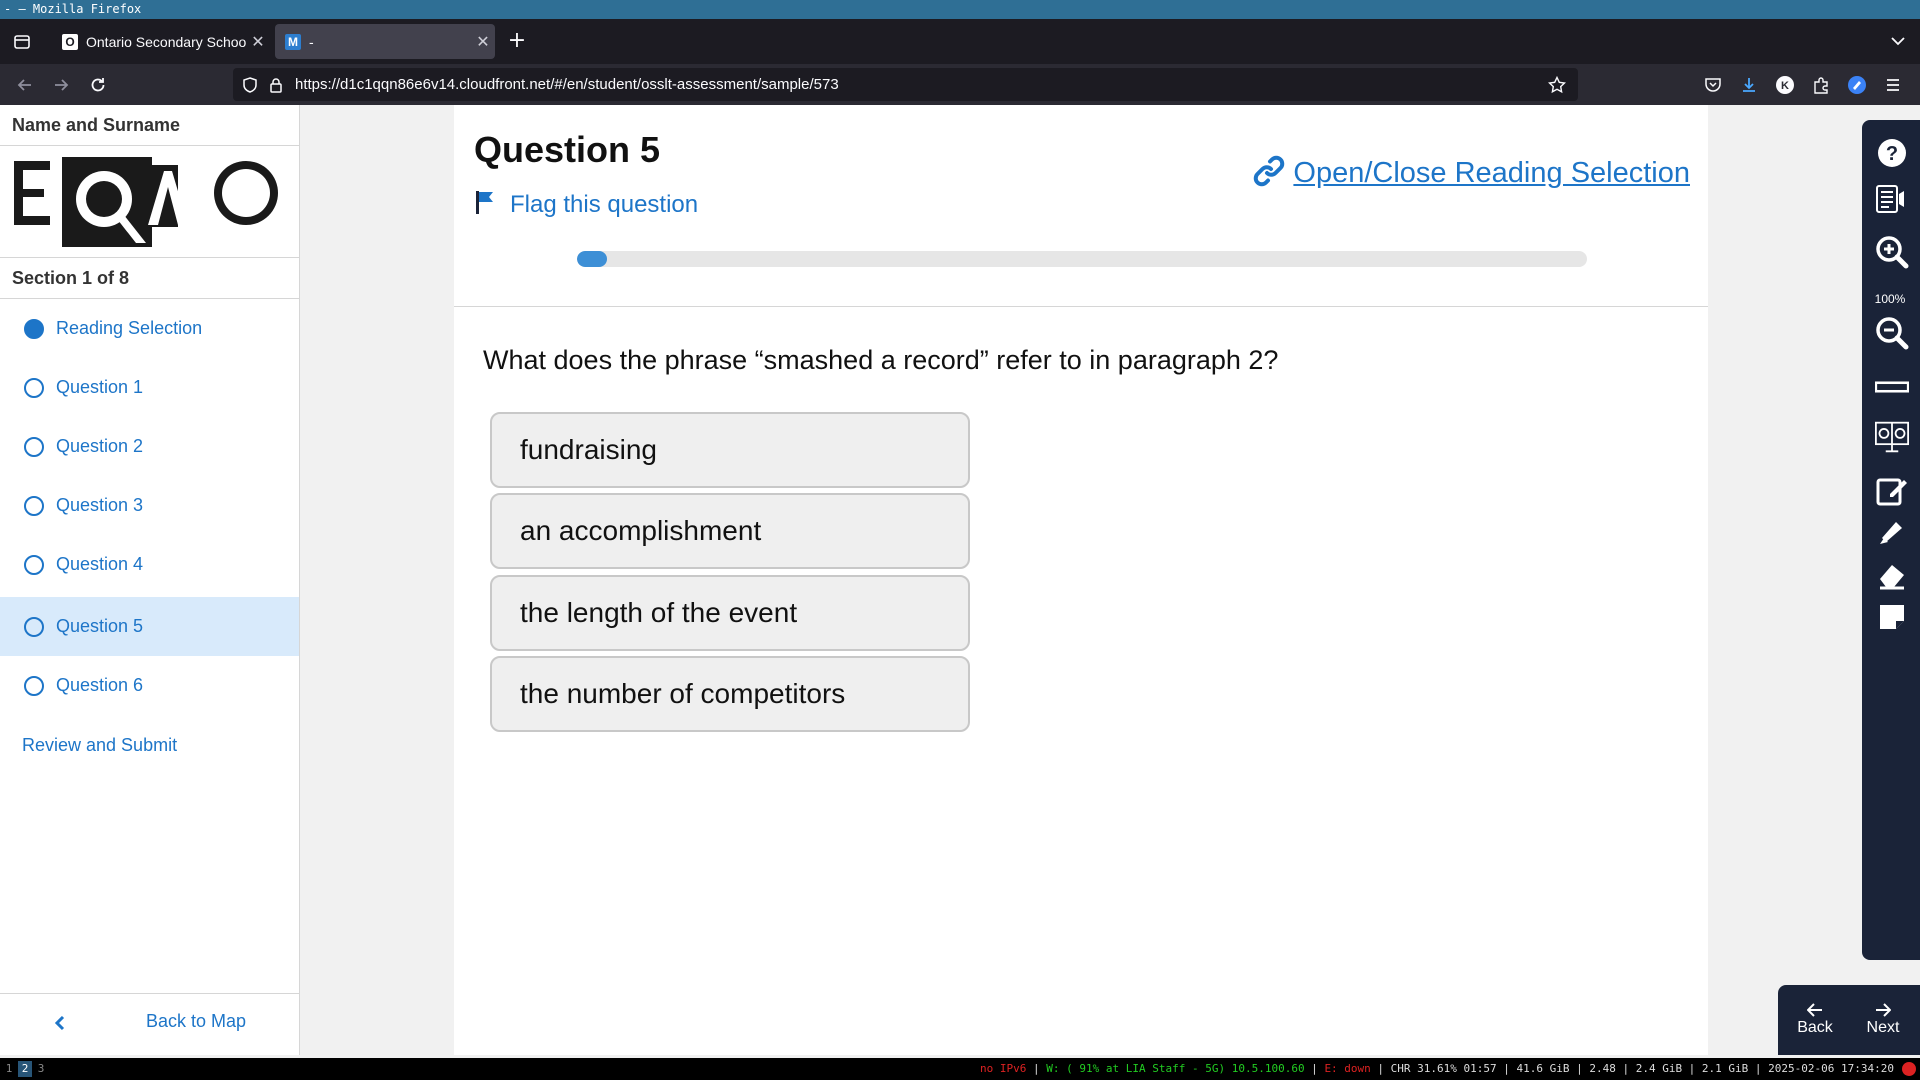 This screenshot has width=1920, height=1080. I want to click on answer-option-label: fundraising, so click(588, 449).